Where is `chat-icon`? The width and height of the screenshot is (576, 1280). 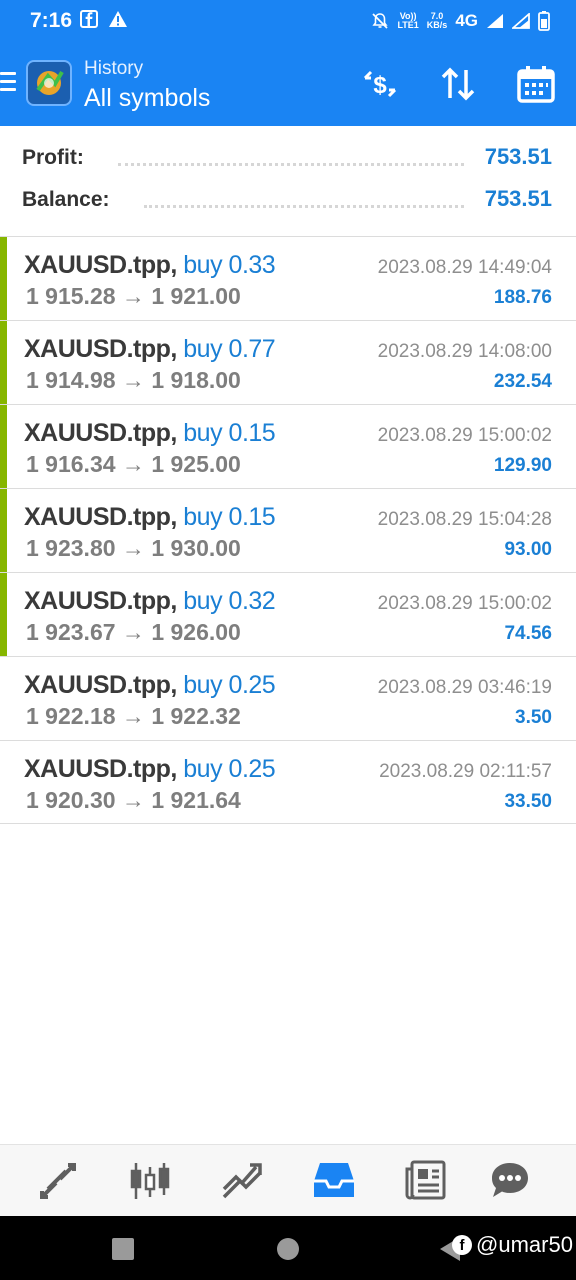 chat-icon is located at coordinates (510, 1181).